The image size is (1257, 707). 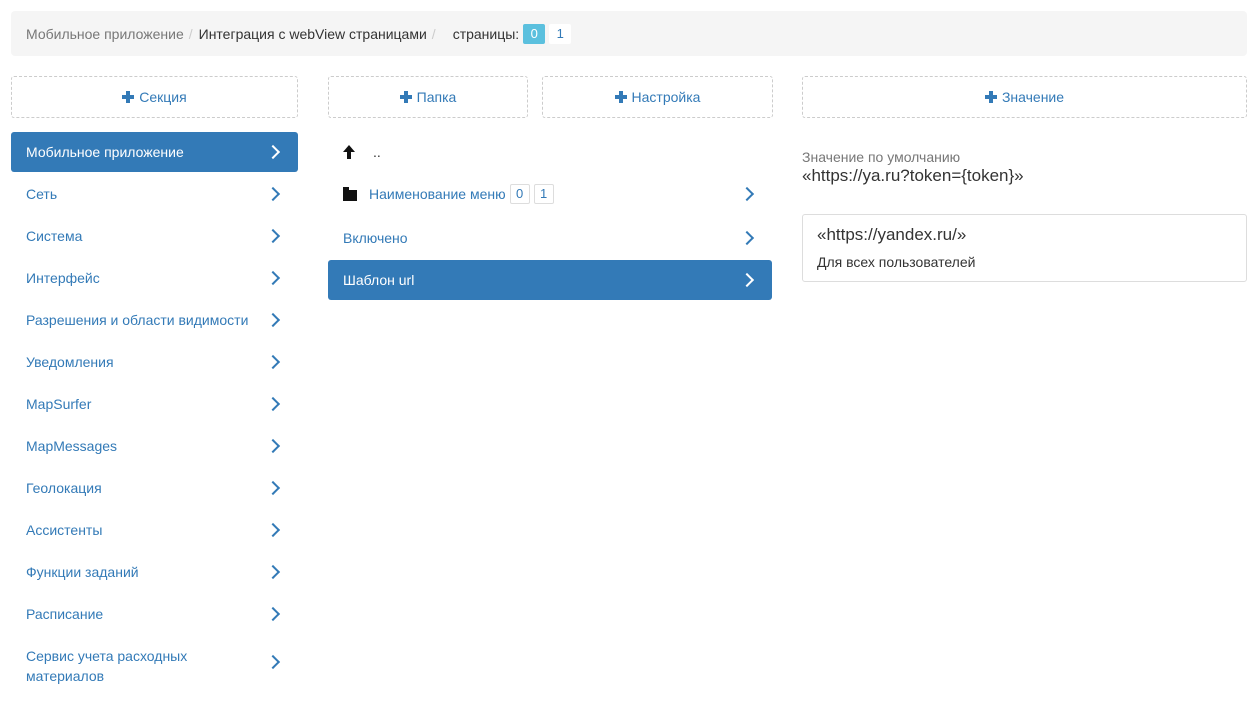 What do you see at coordinates (375, 238) in the screenshot?
I see `setting-item-label: Включено` at bounding box center [375, 238].